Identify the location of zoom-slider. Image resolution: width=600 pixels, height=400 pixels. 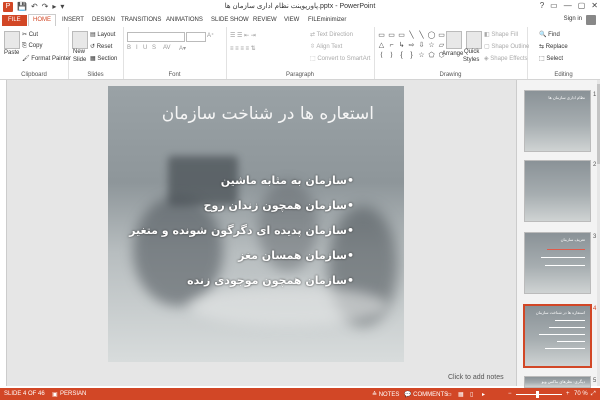
(539, 394).